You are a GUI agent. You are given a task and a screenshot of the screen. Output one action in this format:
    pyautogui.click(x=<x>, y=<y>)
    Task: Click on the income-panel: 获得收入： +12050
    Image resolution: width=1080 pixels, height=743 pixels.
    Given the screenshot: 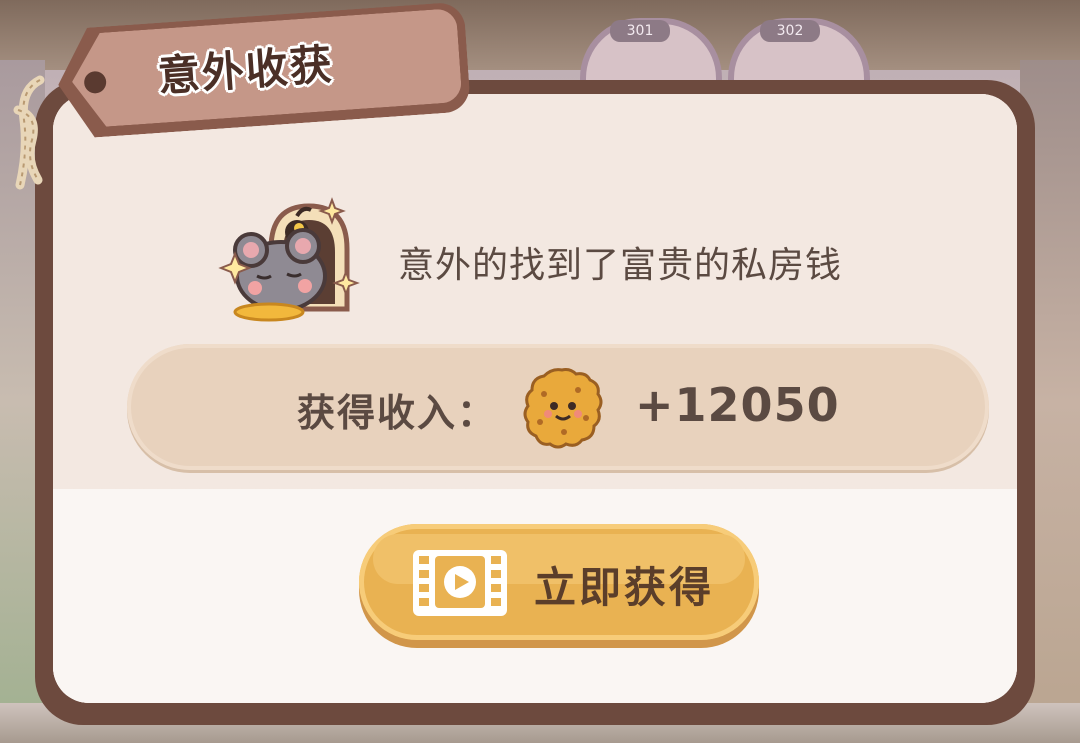 What is the action you would take?
    pyautogui.click(x=558, y=407)
    